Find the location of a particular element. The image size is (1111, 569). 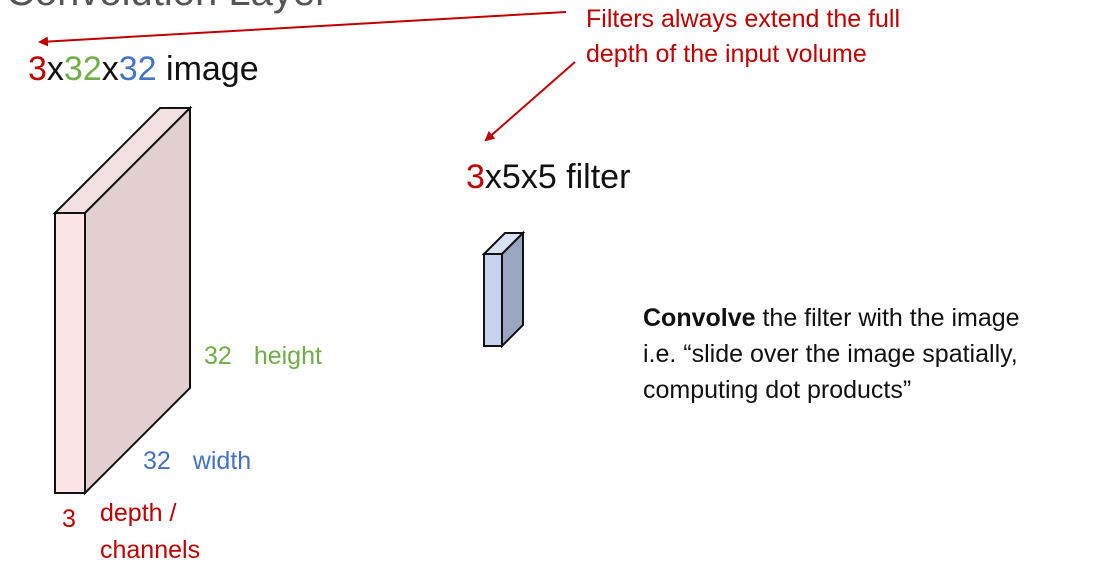

convolve-line-1: Convolve the filter with the image is located at coordinates (831, 318).